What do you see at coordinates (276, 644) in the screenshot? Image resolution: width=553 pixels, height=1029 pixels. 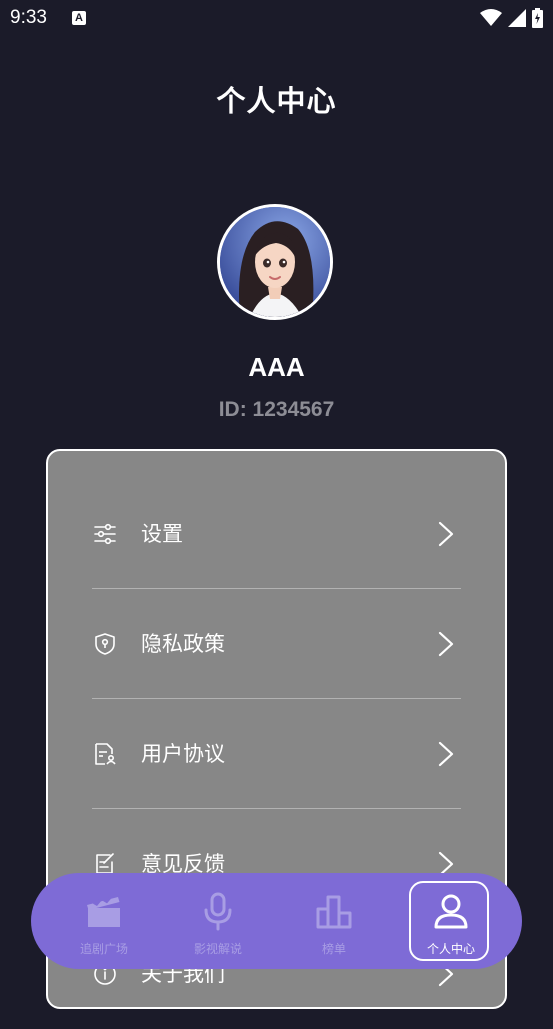 I see `menu-item-privacy-policy: 隐私政策` at bounding box center [276, 644].